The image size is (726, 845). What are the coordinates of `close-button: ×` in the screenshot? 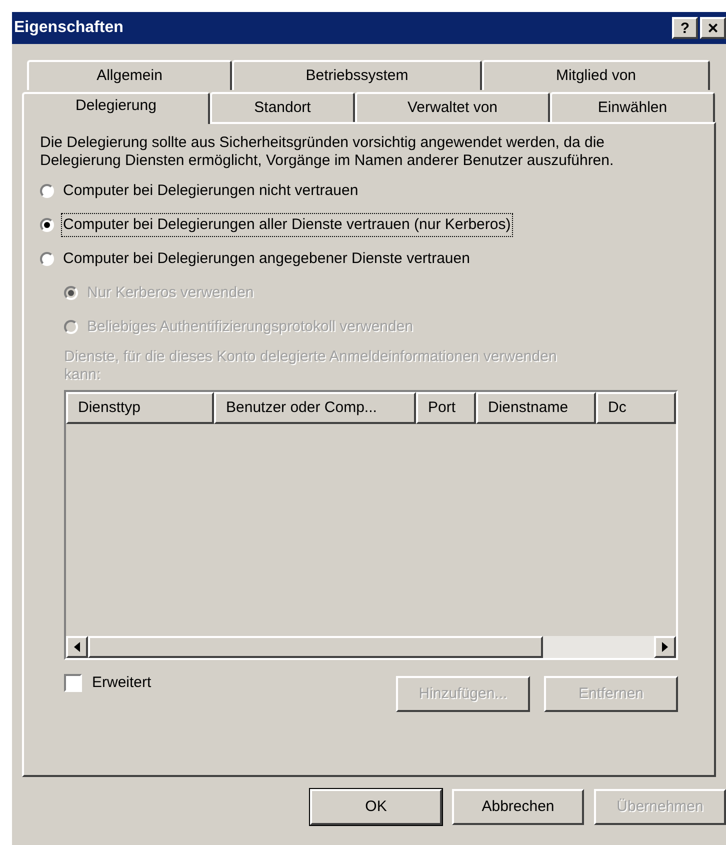 It's located at (713, 28).